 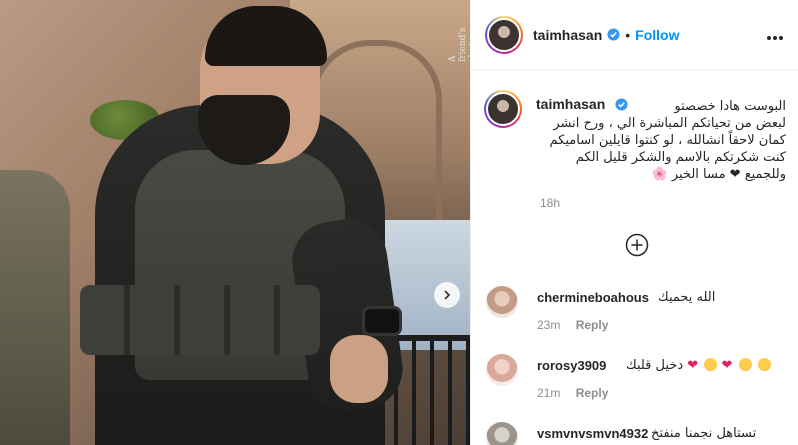 I want to click on header-username: taimhasan, so click(x=567, y=35).